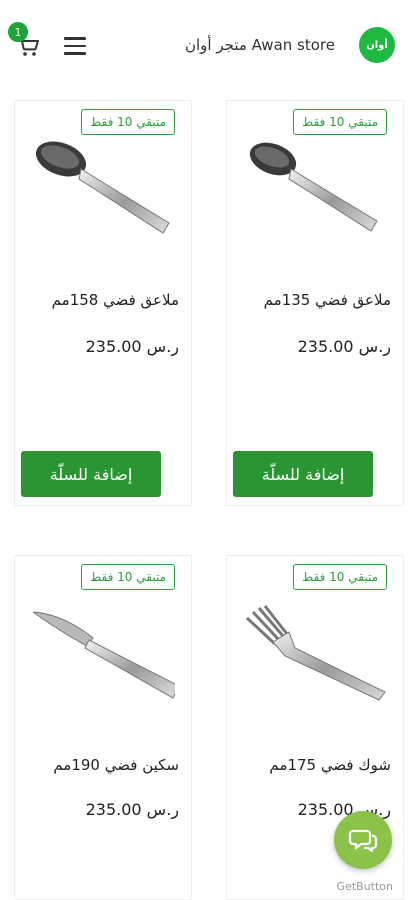 The width and height of the screenshot is (415, 900). What do you see at coordinates (327, 300) in the screenshot?
I see `product-title: ملاعق فضي 135مم` at bounding box center [327, 300].